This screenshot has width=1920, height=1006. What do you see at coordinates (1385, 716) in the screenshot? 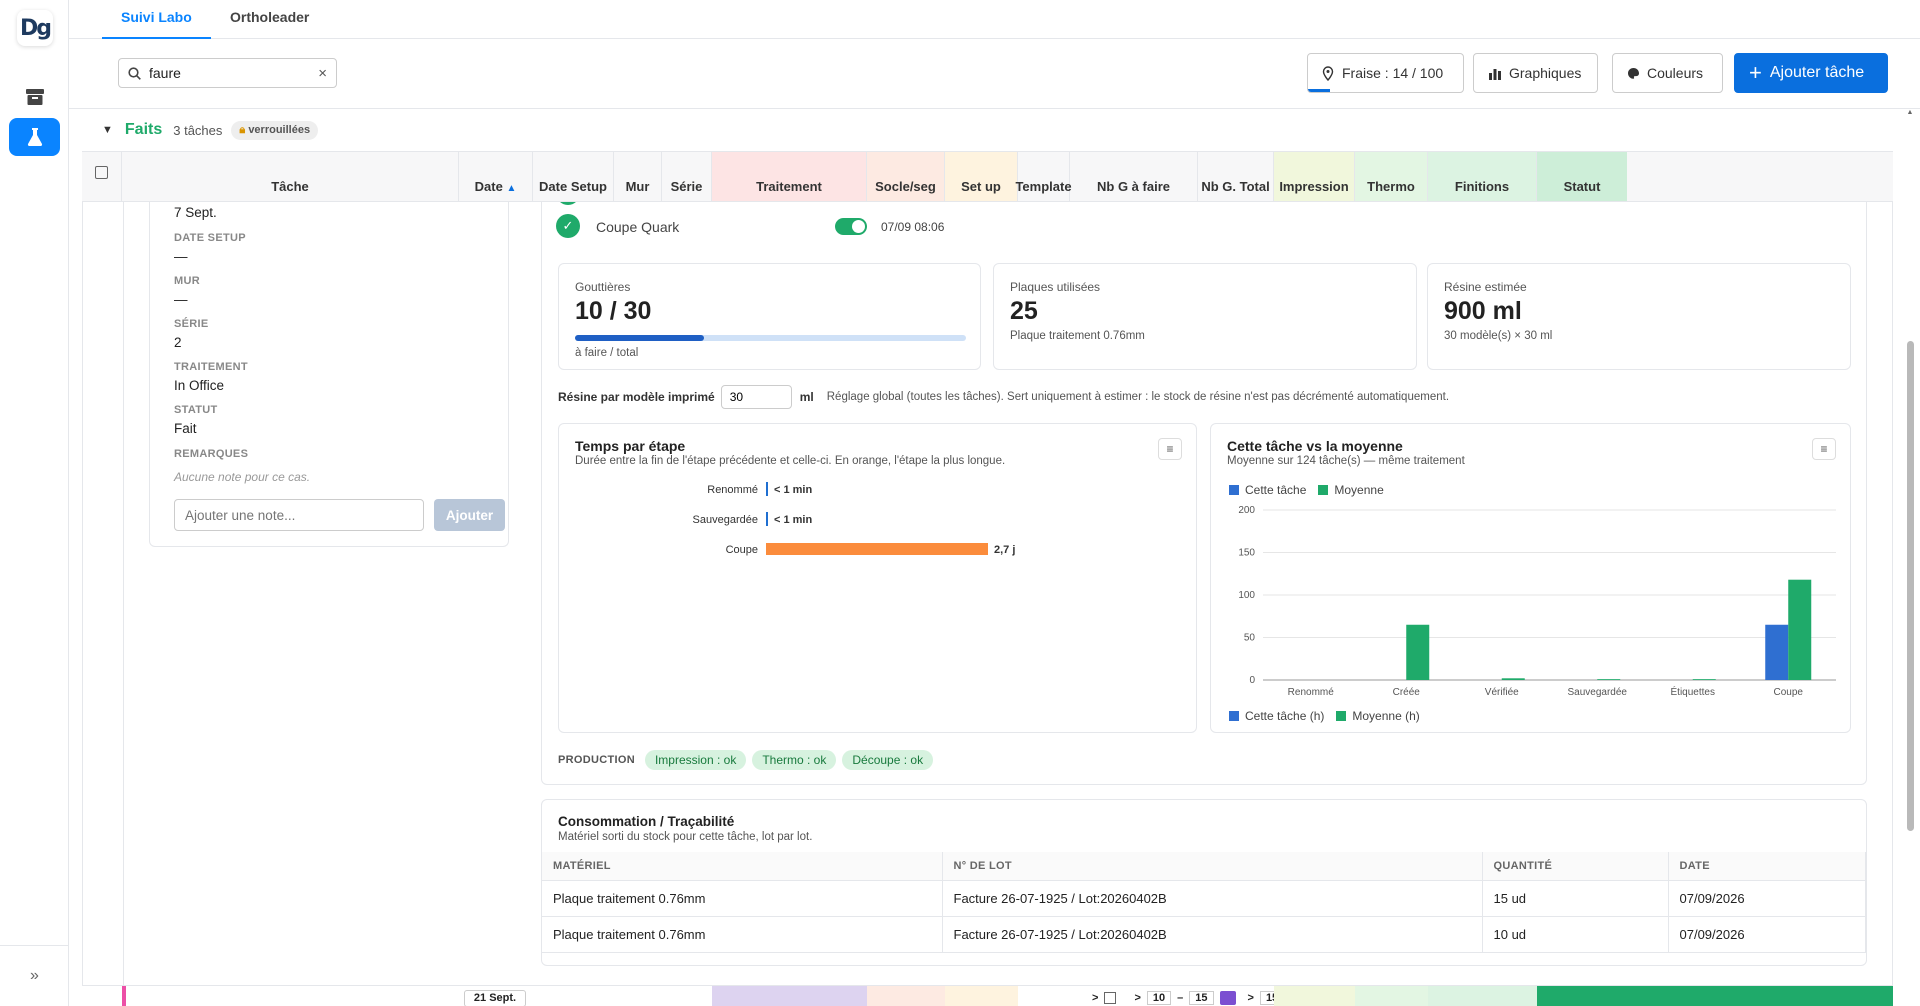
I see `legend-label: Moyenne (h)` at bounding box center [1385, 716].